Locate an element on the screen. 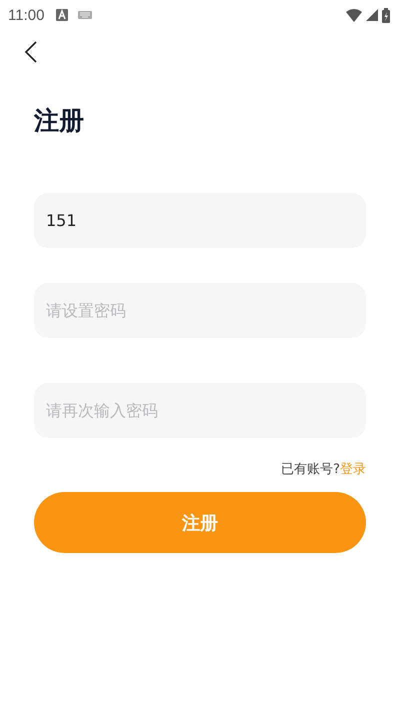  input-field: 请再次输入密码 is located at coordinates (200, 410).